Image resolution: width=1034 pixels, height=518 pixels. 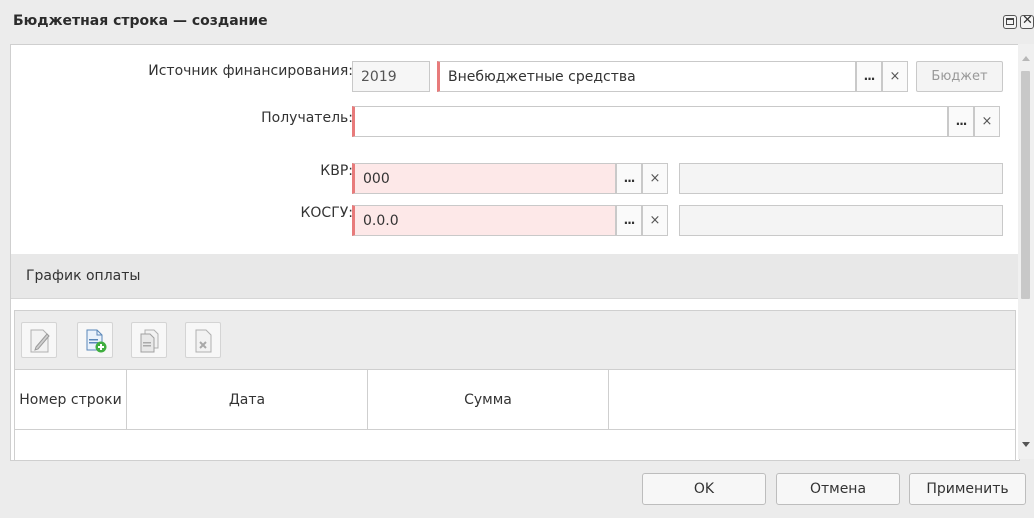 What do you see at coordinates (838, 489) in the screenshot?
I see `cancel-button: Отмена` at bounding box center [838, 489].